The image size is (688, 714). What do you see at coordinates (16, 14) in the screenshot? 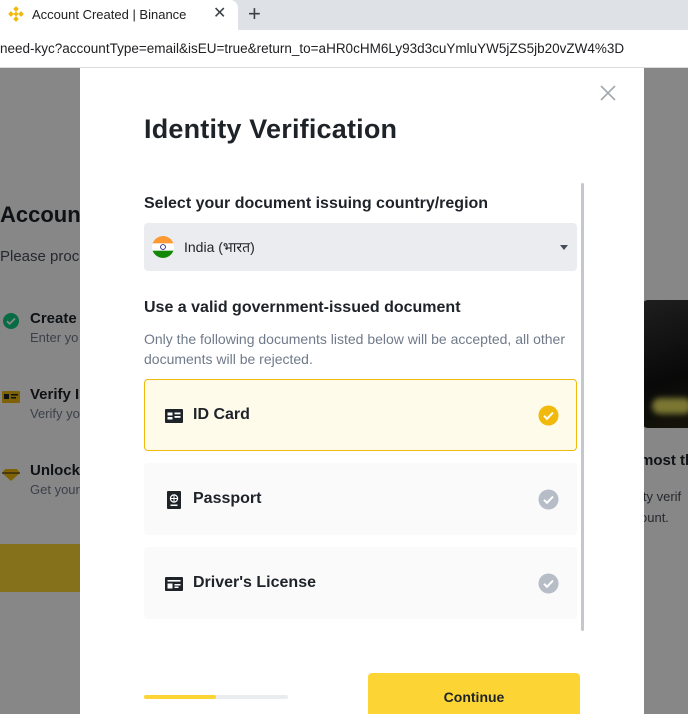
I see `binance-logo-icon` at bounding box center [16, 14].